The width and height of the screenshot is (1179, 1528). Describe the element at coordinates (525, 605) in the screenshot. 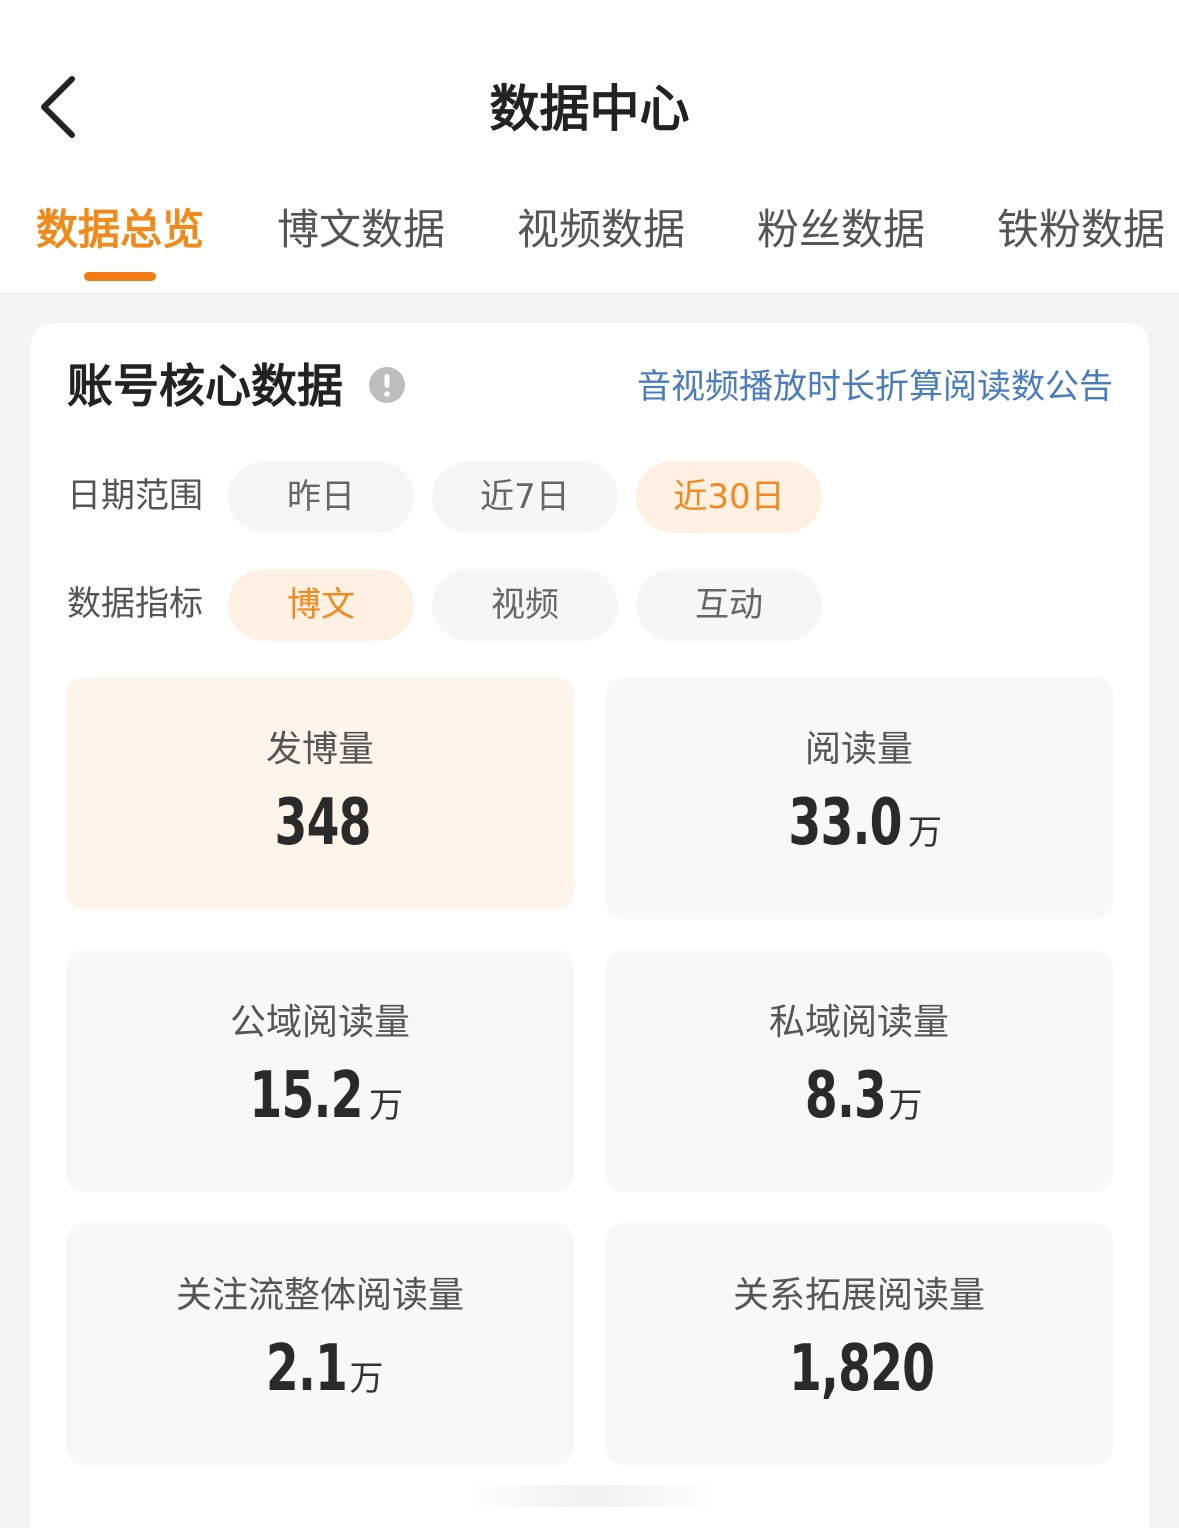

I see `metric-videos-button: 视频` at that location.